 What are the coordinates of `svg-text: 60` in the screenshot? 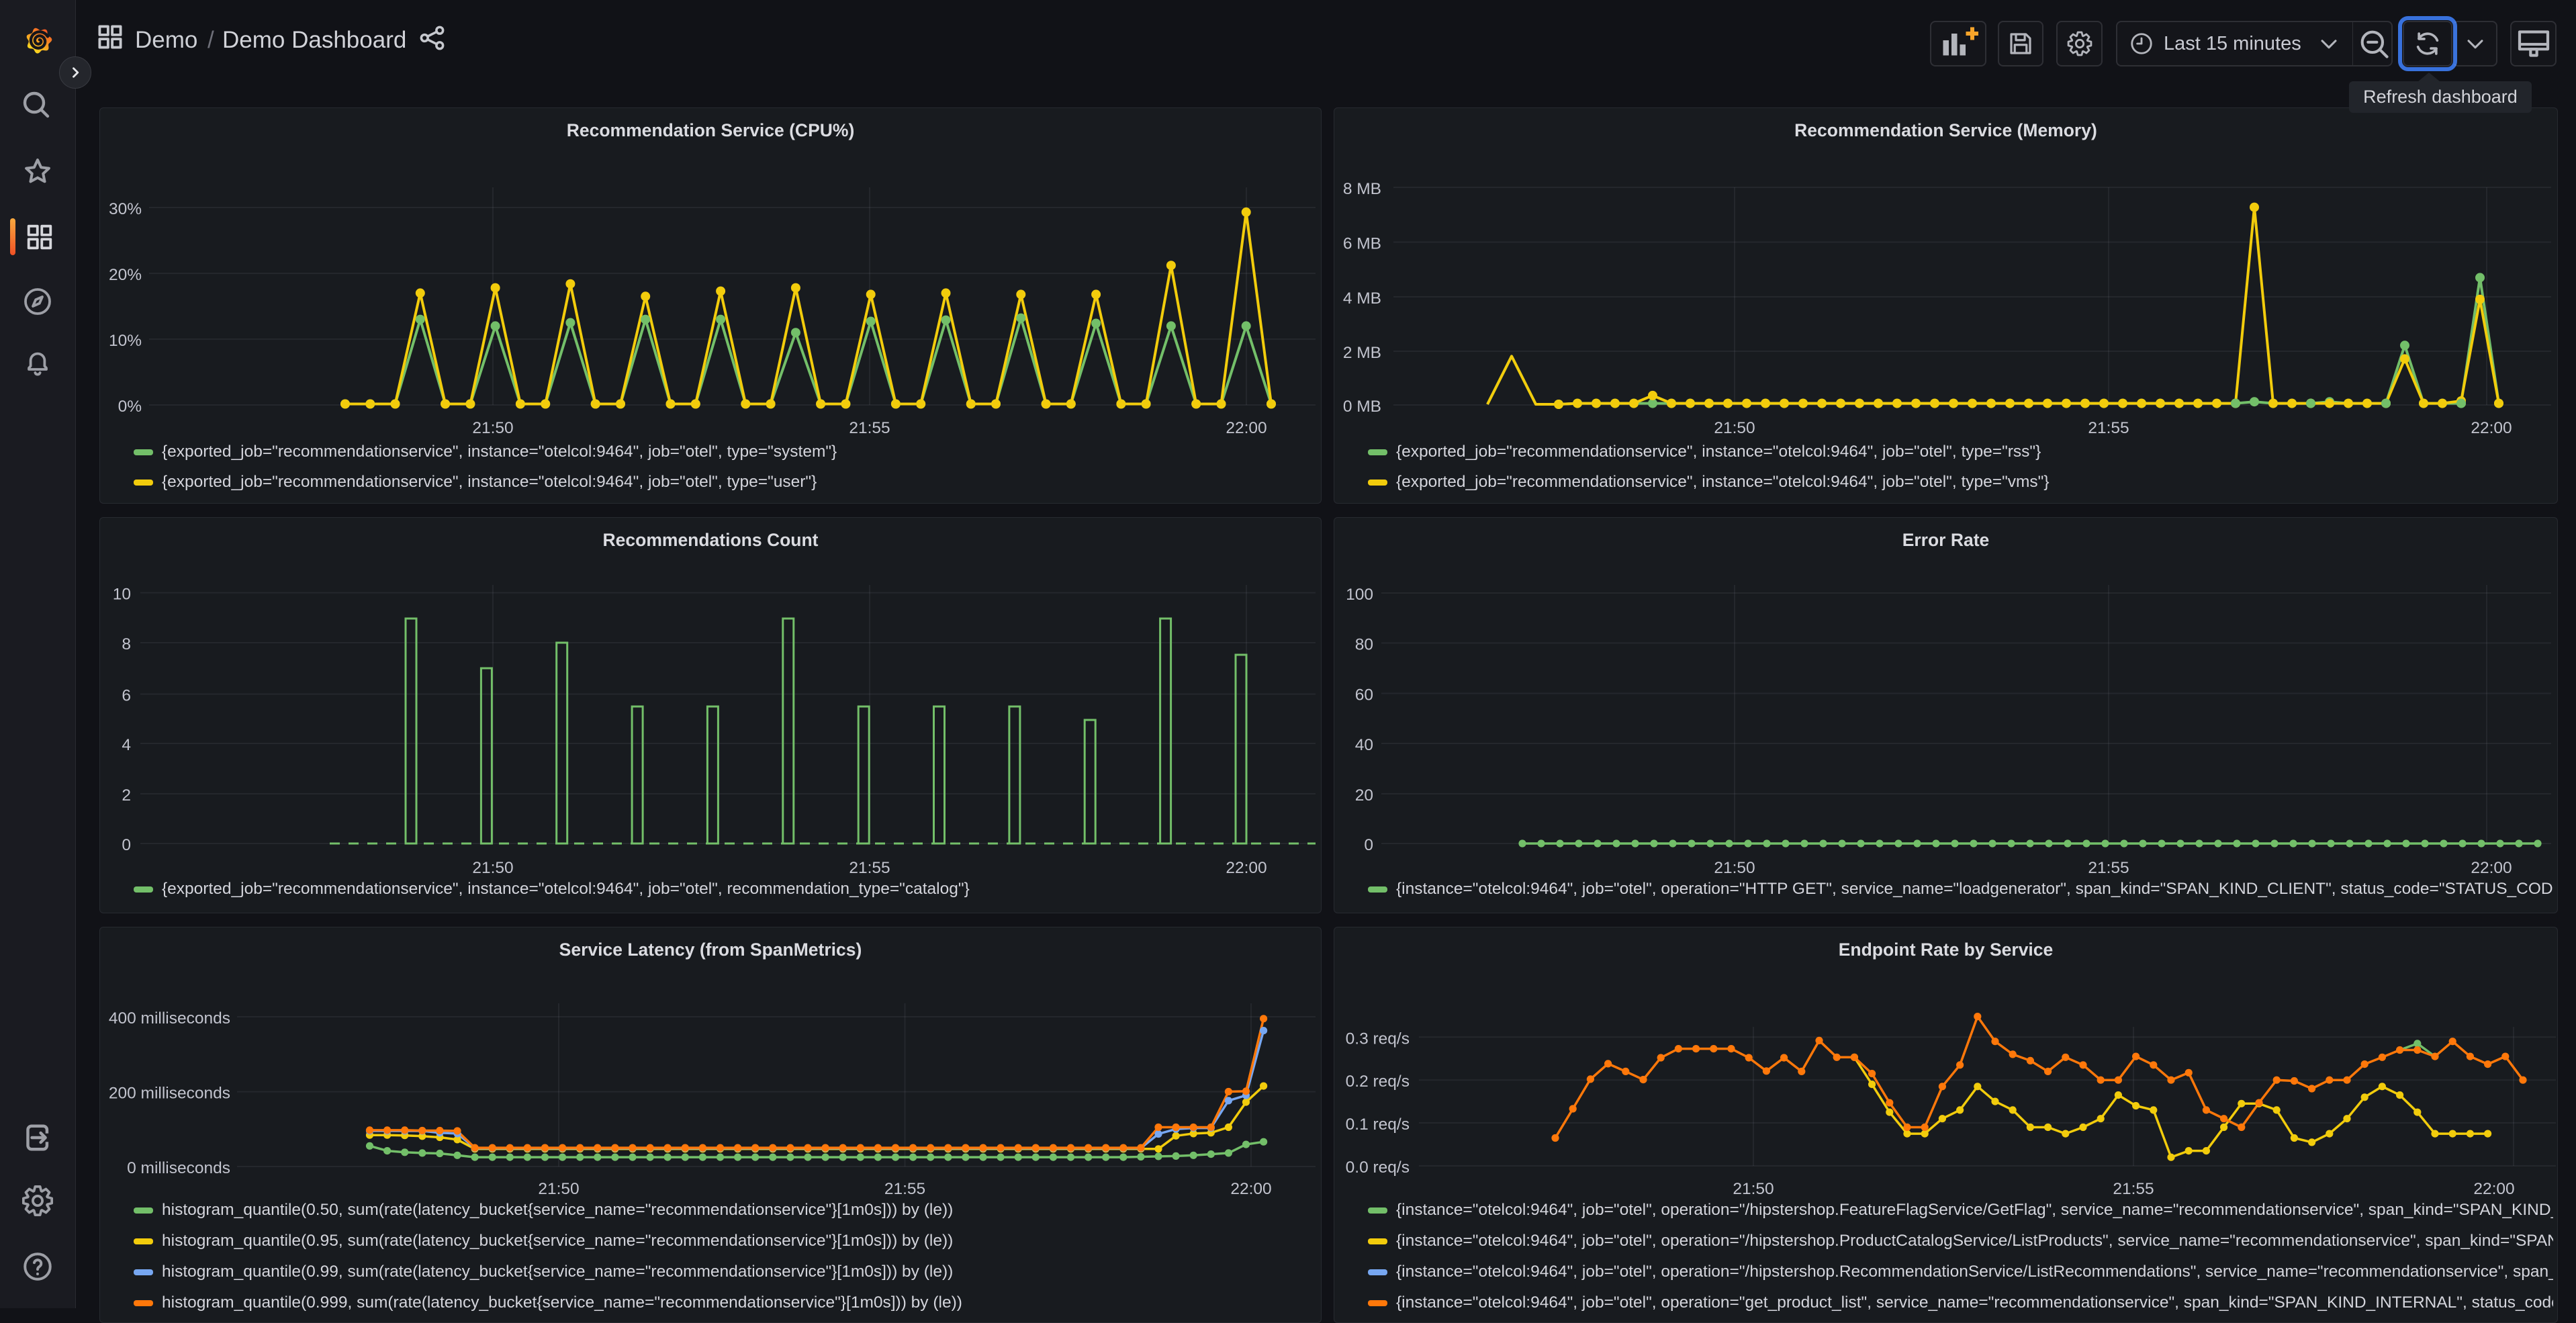 It's located at (1364, 695).